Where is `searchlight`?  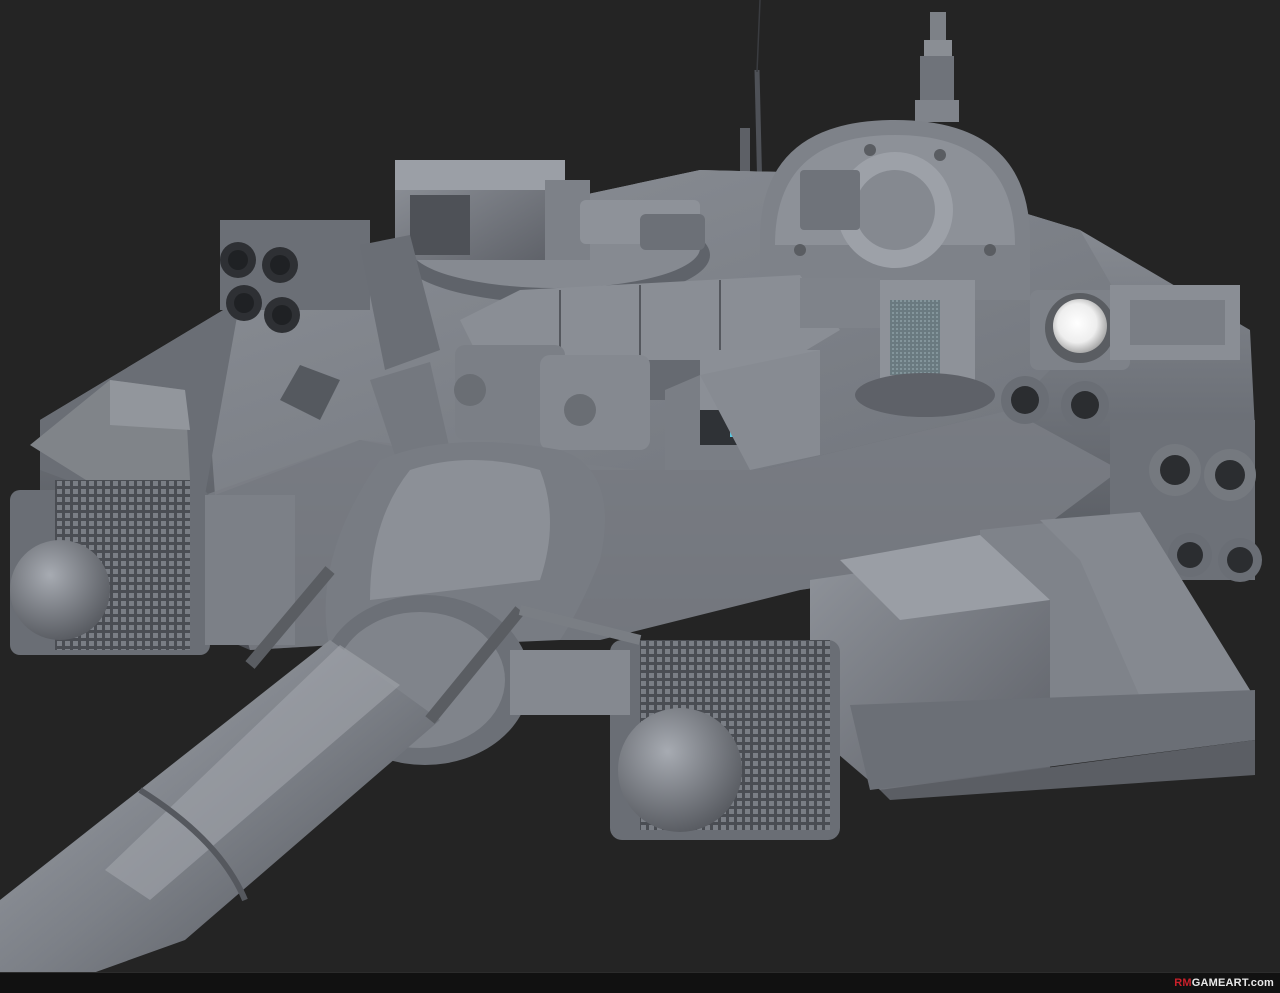 searchlight is located at coordinates (1135, 327).